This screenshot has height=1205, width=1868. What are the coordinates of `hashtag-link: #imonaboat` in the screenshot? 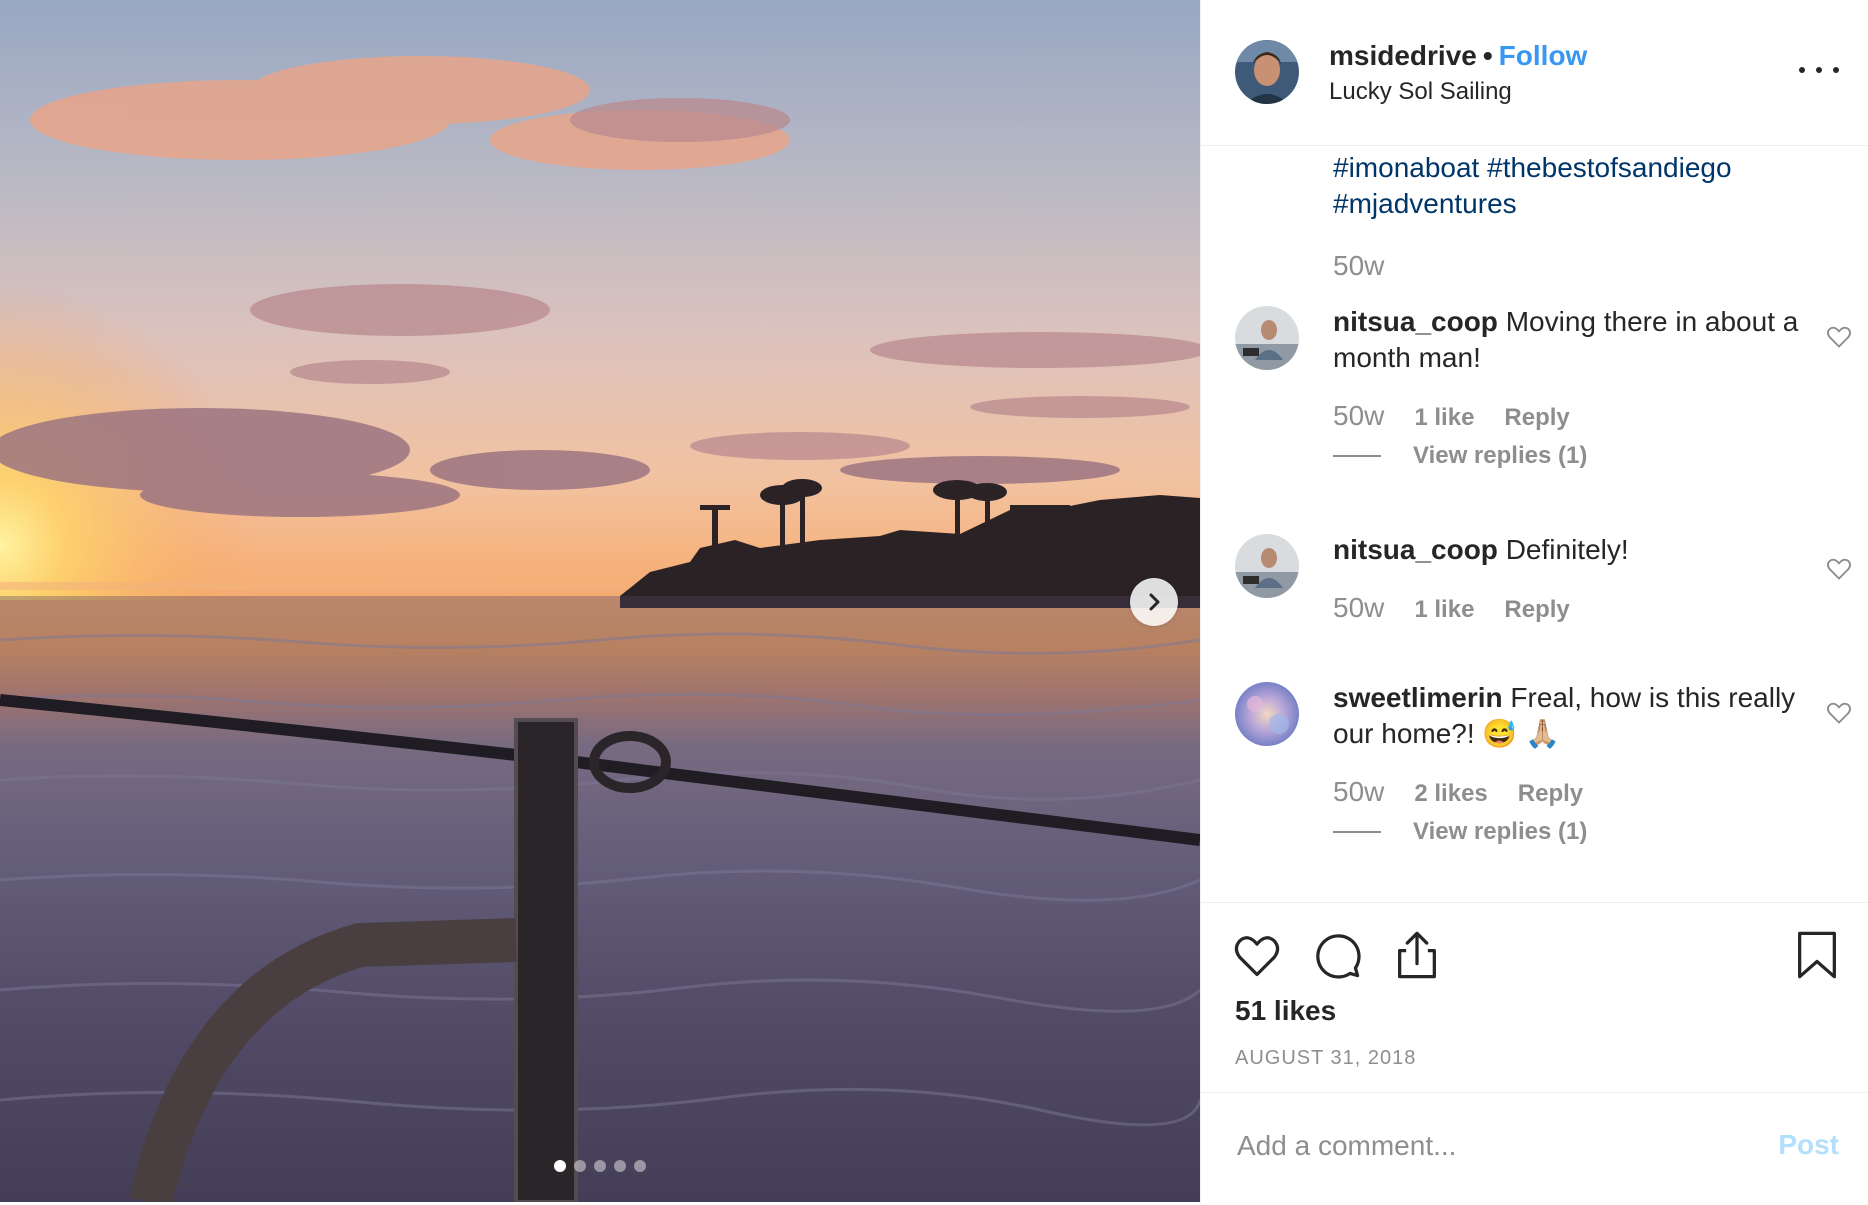 It's located at (1406, 167).